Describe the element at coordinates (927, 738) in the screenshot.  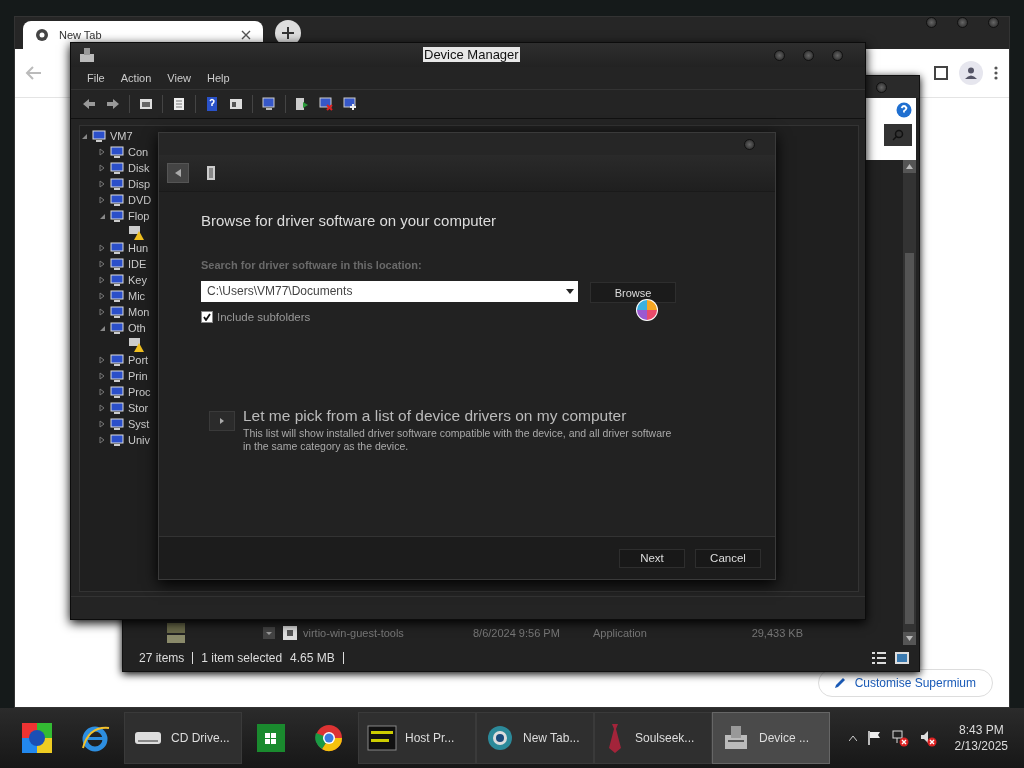
I see `volume-muted-icon` at that location.